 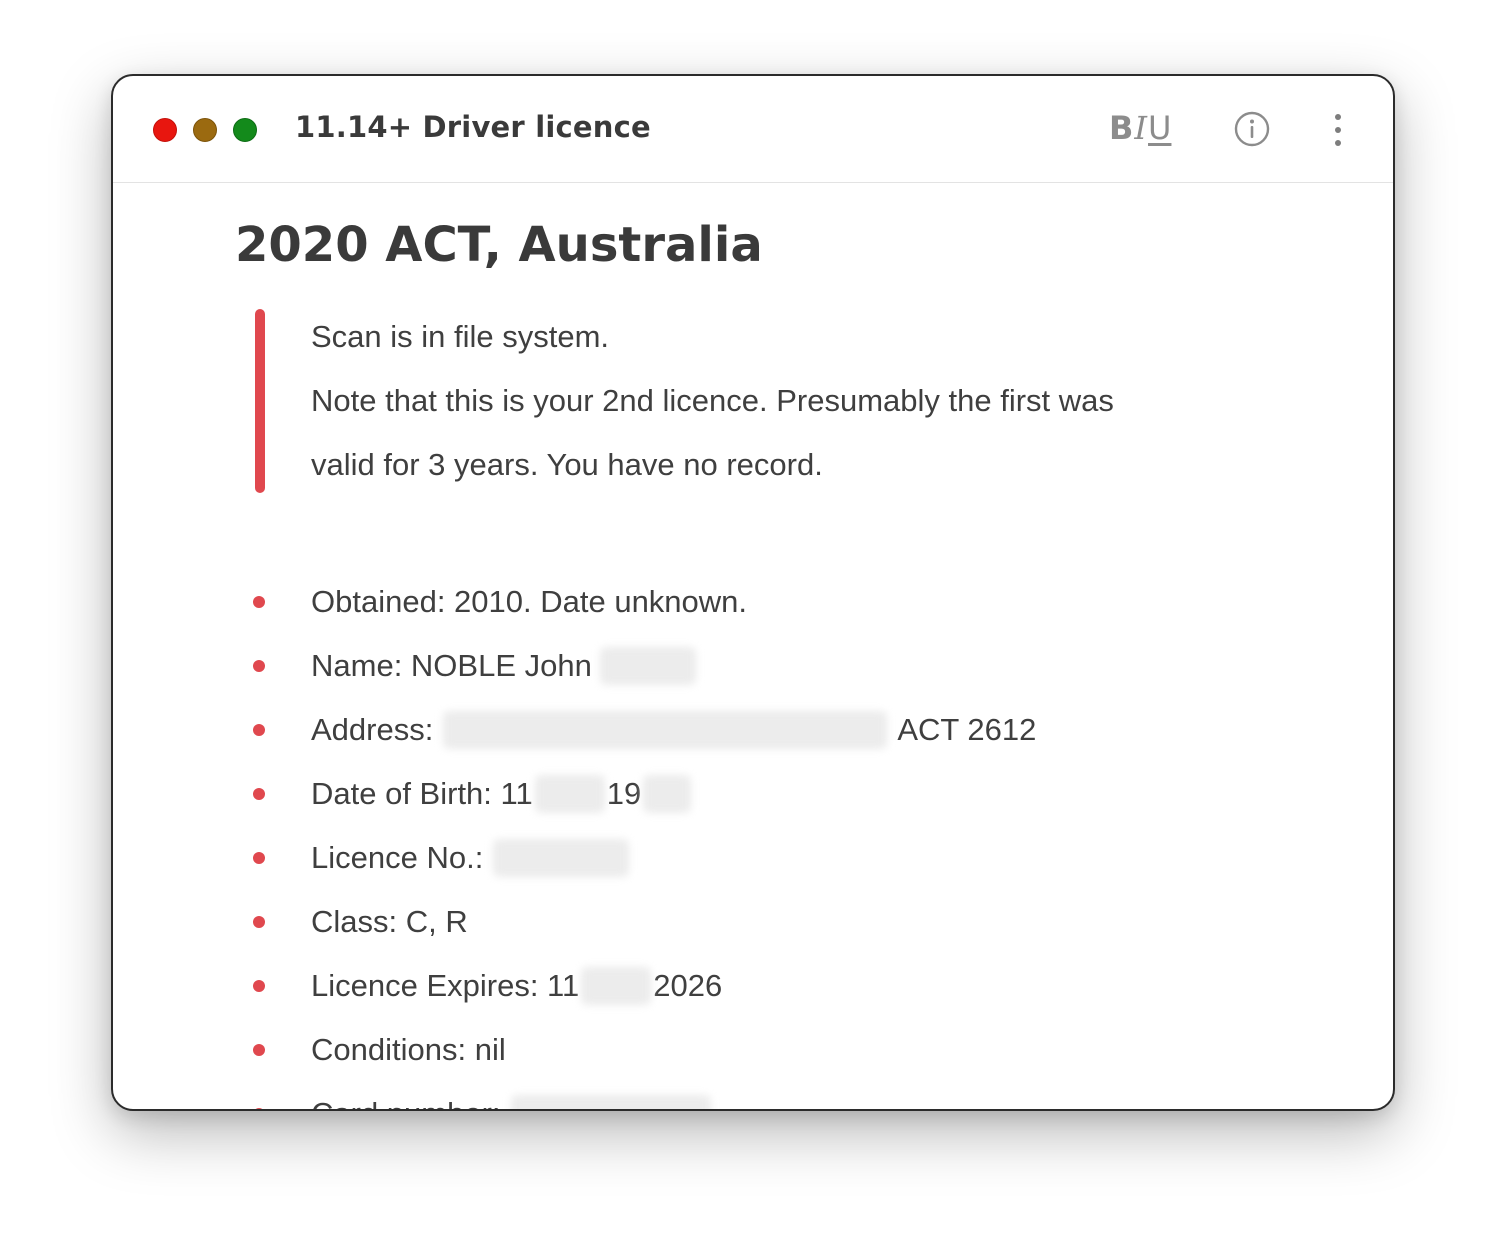 I want to click on bold-label: B, so click(x=1121, y=128).